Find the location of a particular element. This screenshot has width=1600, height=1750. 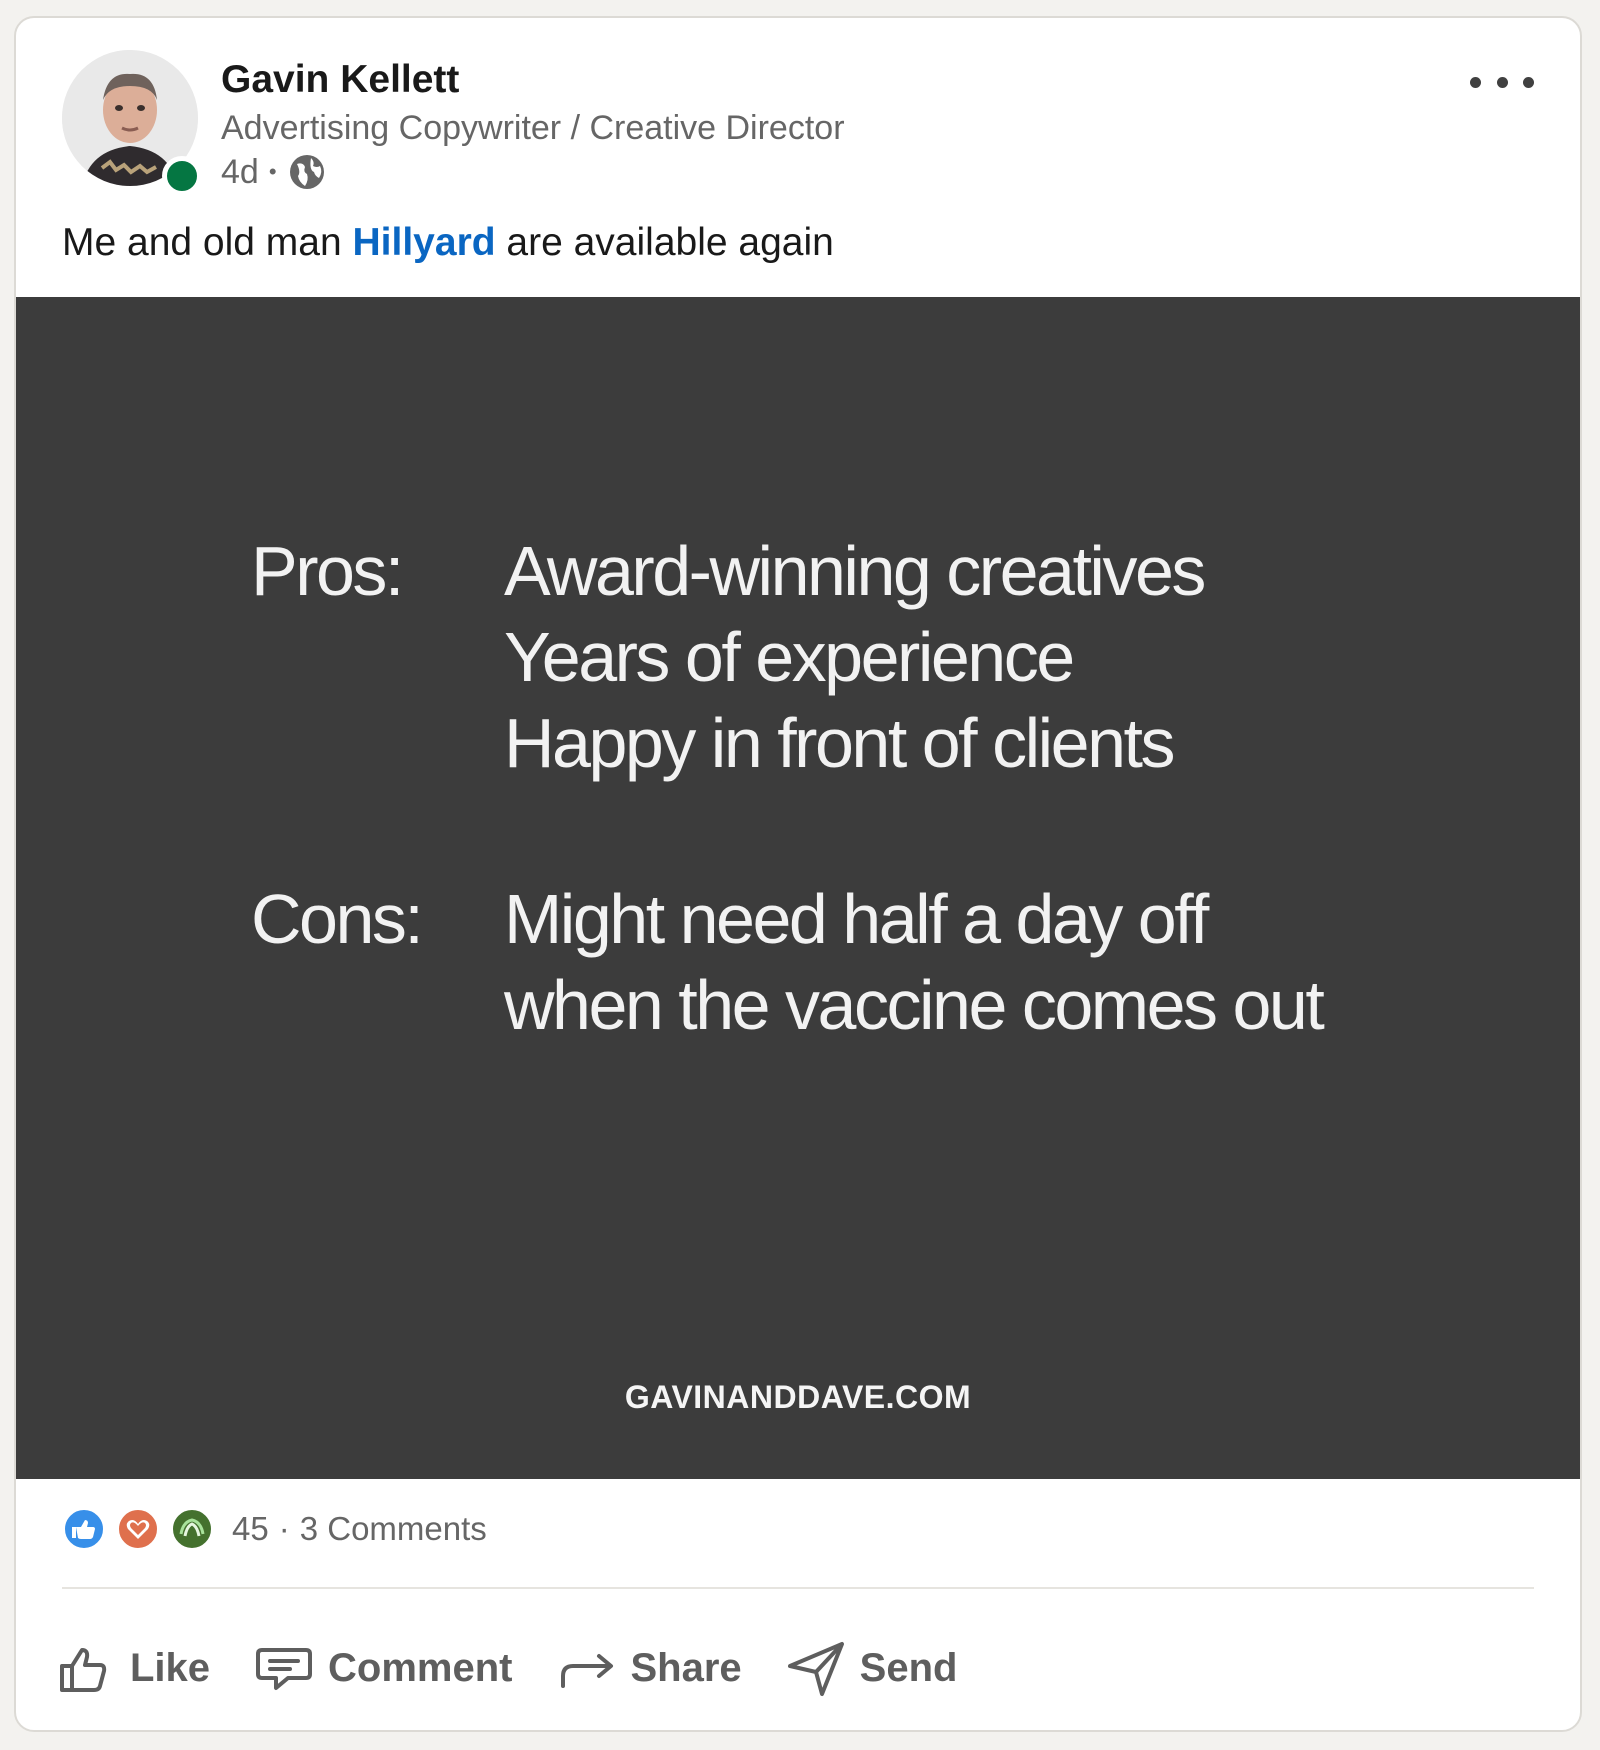

pros-item: Award-winning creatives is located at coordinates (855, 571).